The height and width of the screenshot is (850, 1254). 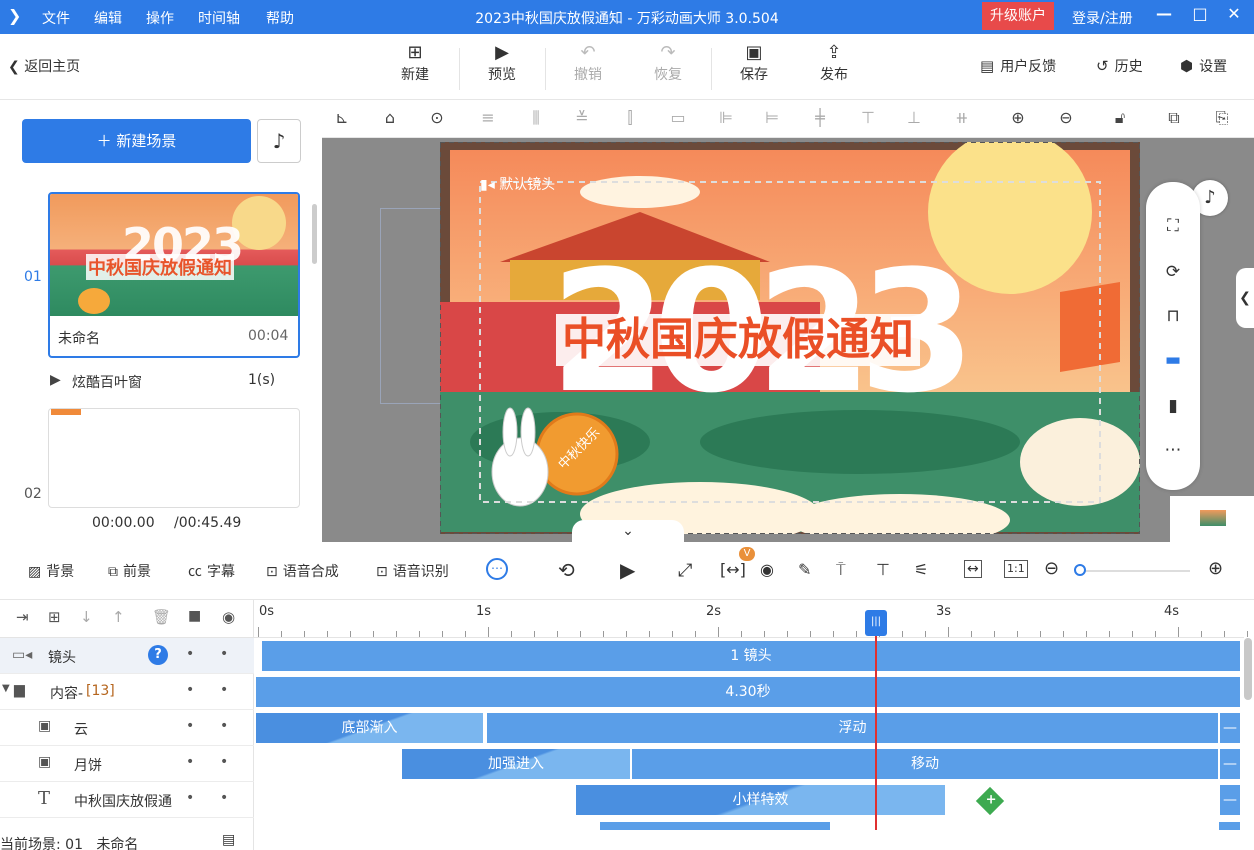 What do you see at coordinates (280, 18) in the screenshot?
I see `menu-help: 帮助` at bounding box center [280, 18].